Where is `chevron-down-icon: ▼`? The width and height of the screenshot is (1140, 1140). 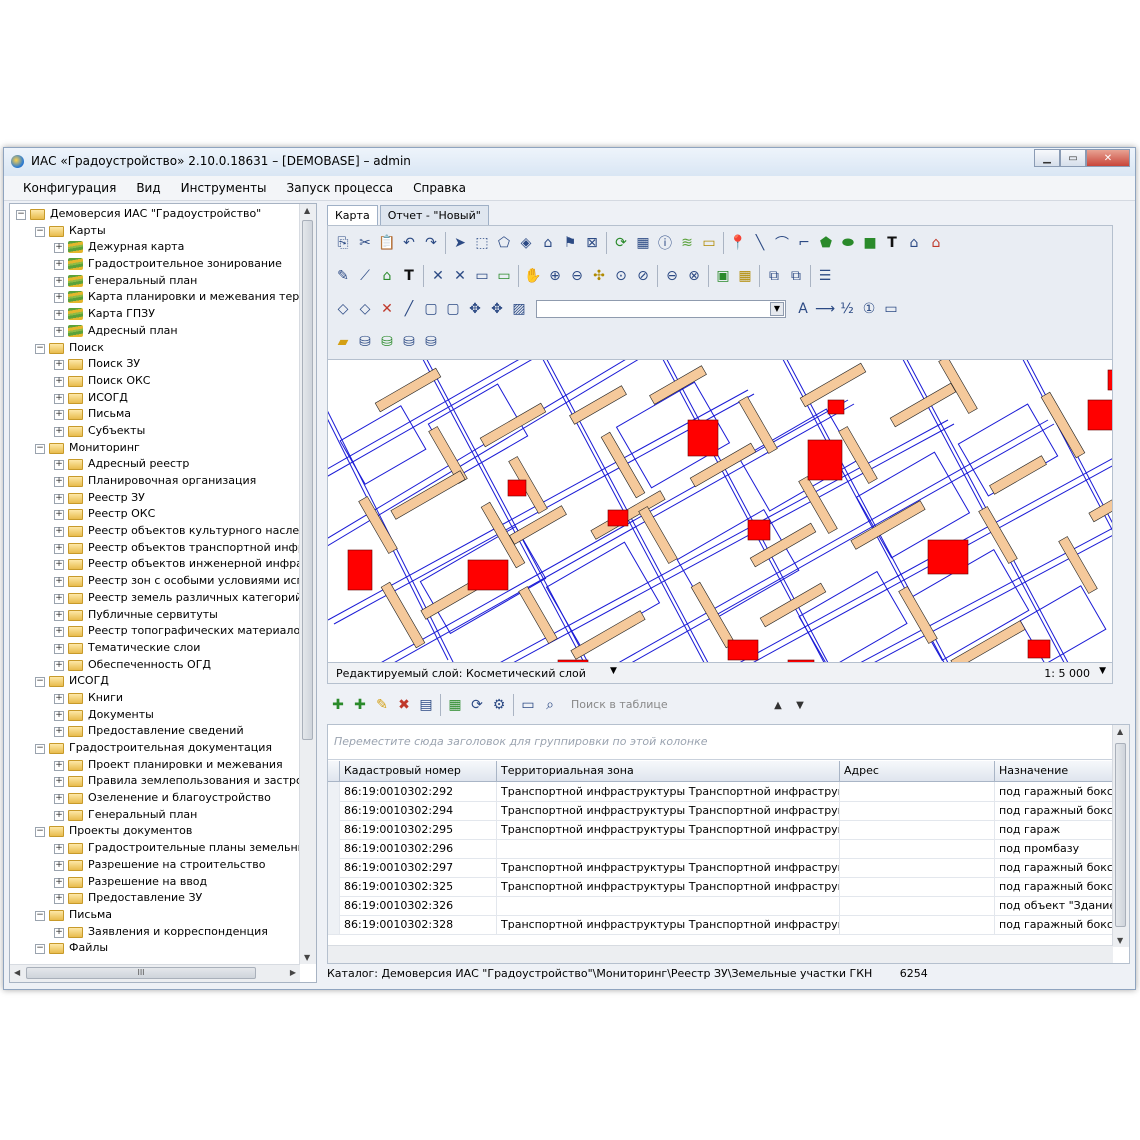 chevron-down-icon: ▼ is located at coordinates (613, 671).